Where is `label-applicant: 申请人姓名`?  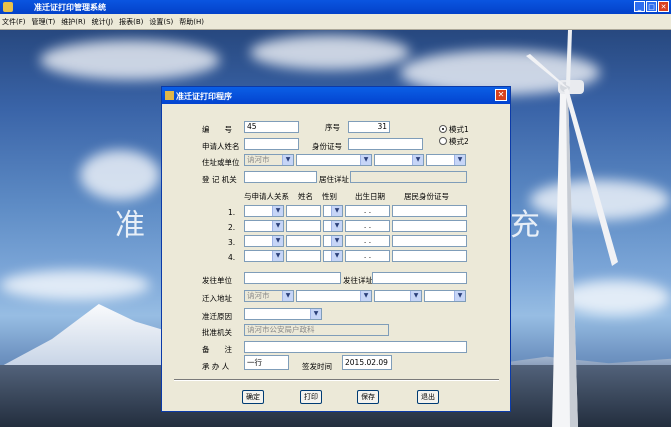 label-applicant: 申请人姓名 is located at coordinates (221, 146).